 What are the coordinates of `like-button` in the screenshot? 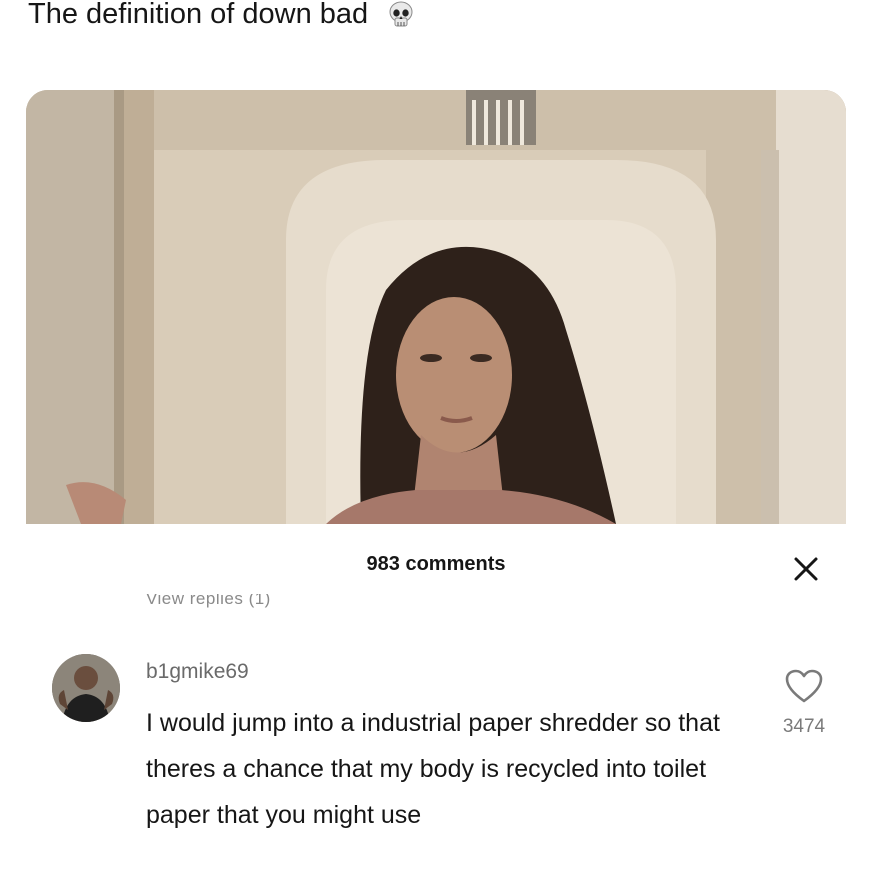 It's located at (804, 687).